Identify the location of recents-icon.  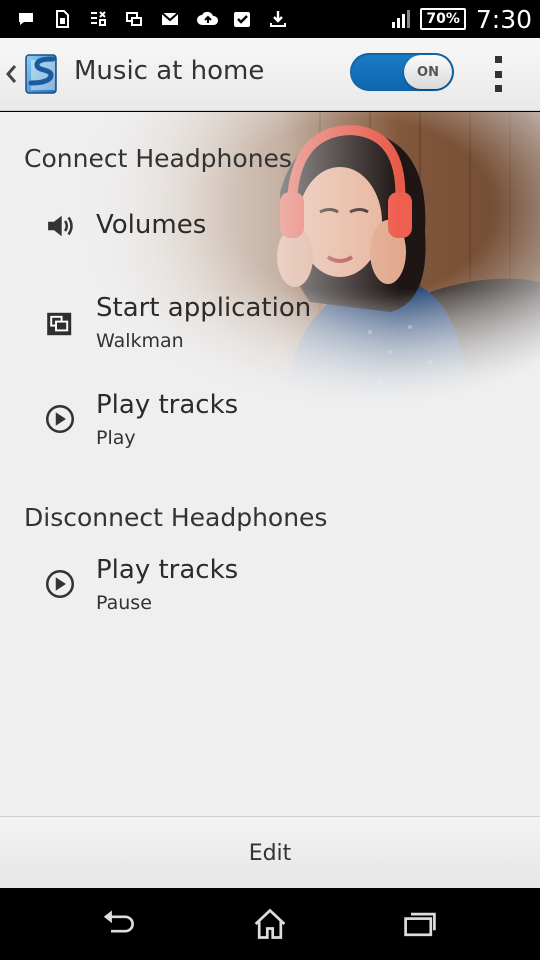
(420, 924).